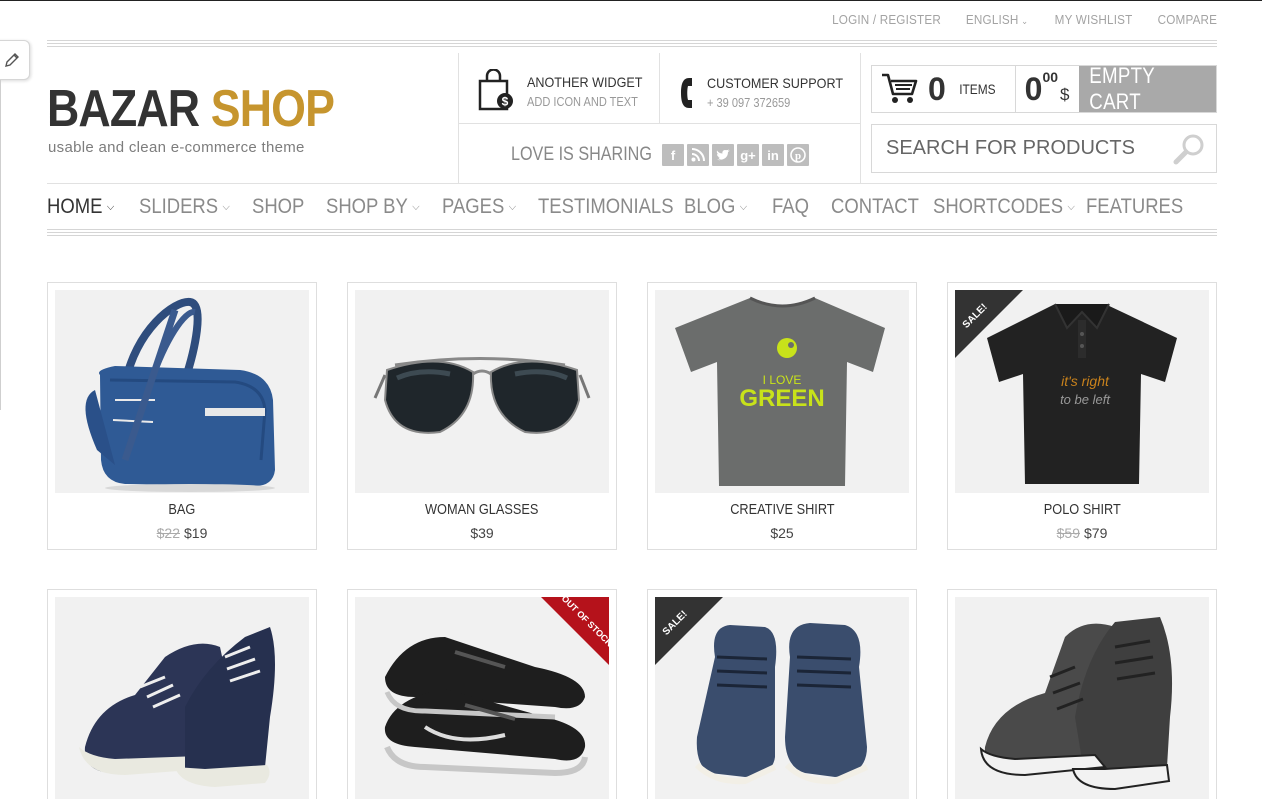 This screenshot has height=799, width=1262. Describe the element at coordinates (272, 109) in the screenshot. I see `logo-word-2: SHOP` at that location.